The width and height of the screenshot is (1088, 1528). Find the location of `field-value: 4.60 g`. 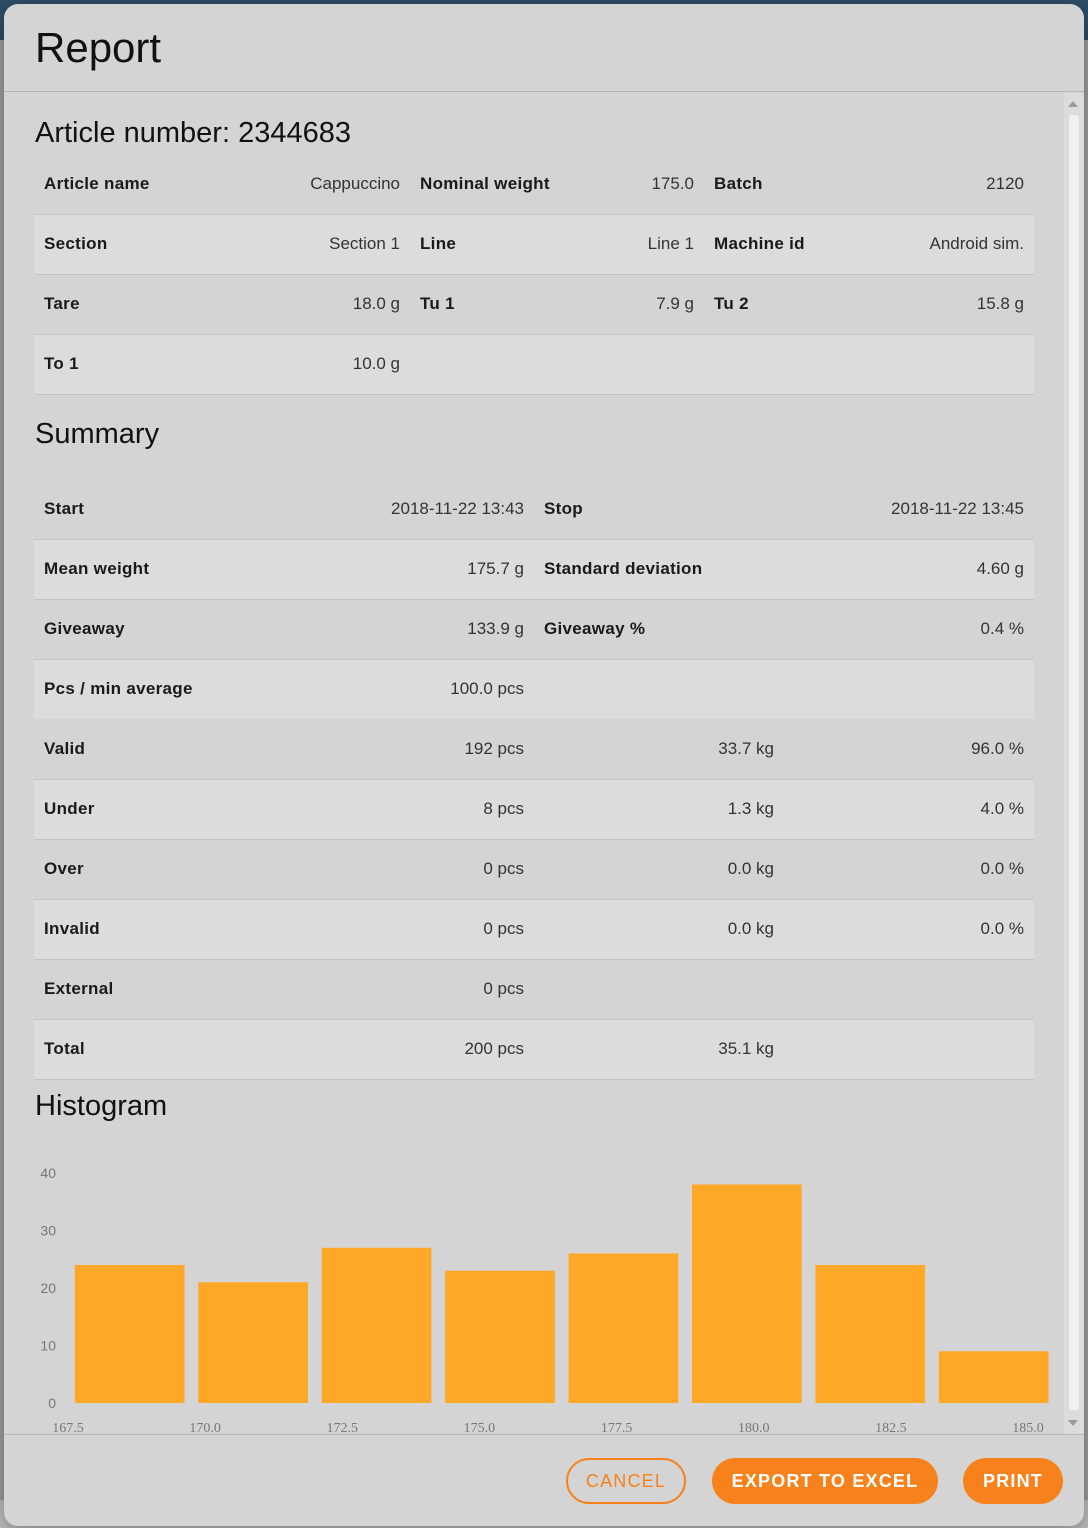

field-value: 4.60 g is located at coordinates (884, 569).